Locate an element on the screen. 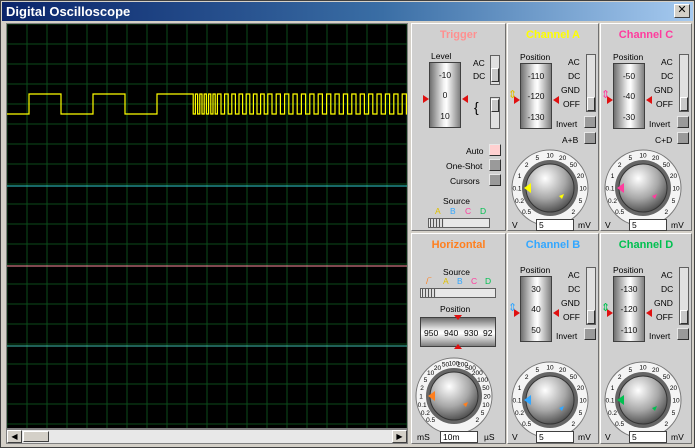 This screenshot has height=448, width=695. channel_b-unit-left: V is located at coordinates (515, 437).